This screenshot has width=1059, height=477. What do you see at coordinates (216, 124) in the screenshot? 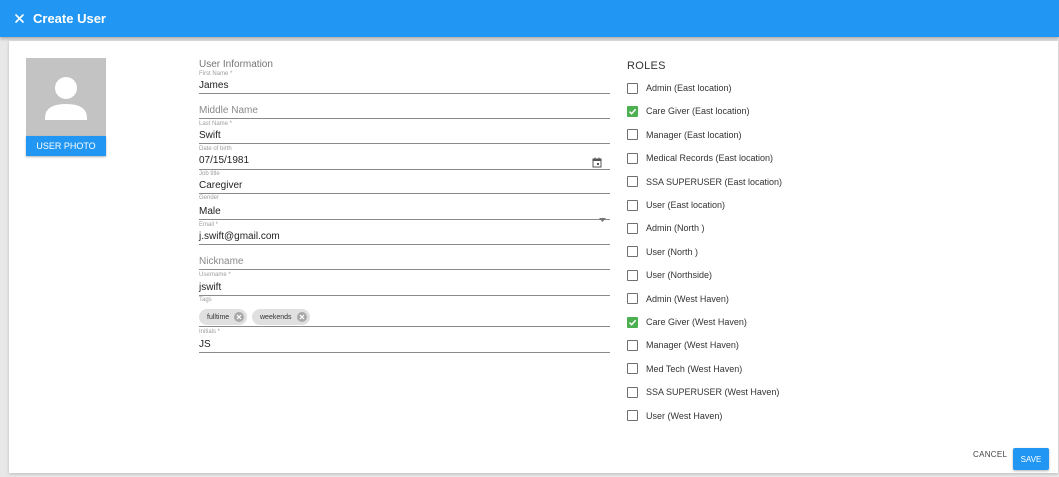
I see `last-name-label: Last Name *` at bounding box center [216, 124].